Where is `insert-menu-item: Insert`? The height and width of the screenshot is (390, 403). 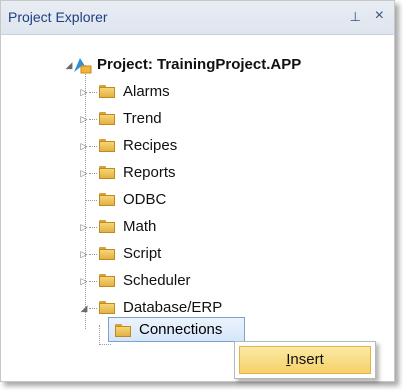
insert-menu-item: Insert is located at coordinates (305, 360).